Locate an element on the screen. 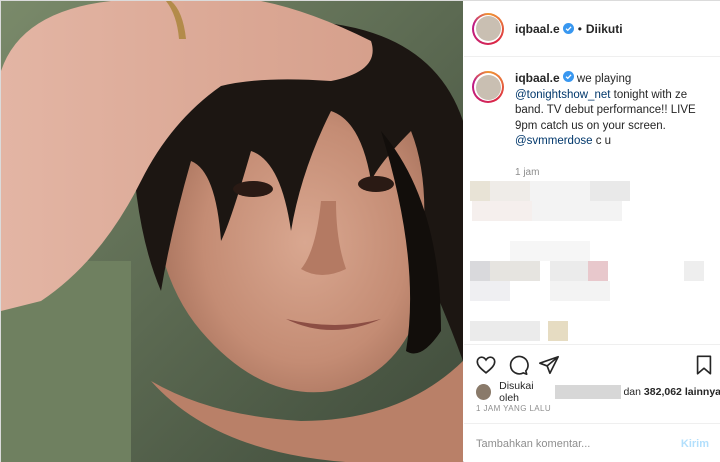 The width and height of the screenshot is (720, 462). liker-avatar is located at coordinates (484, 392).